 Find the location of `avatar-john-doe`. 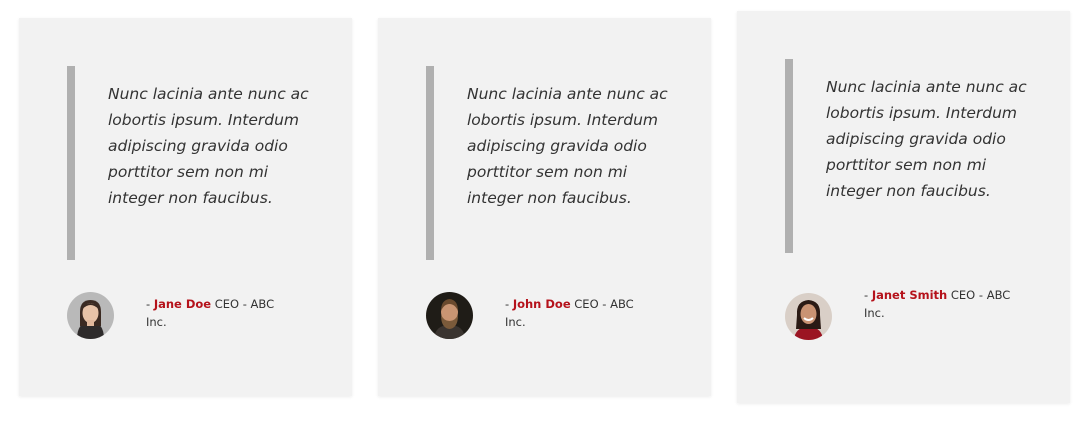

avatar-john-doe is located at coordinates (449, 315).